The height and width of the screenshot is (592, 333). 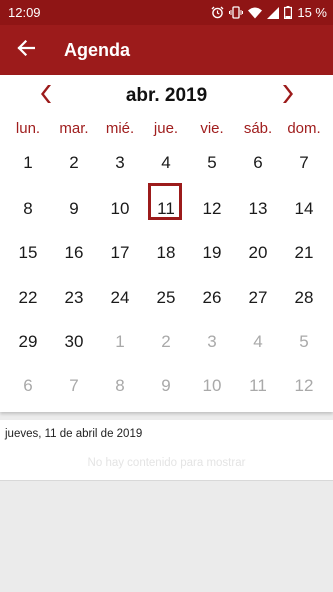 What do you see at coordinates (166, 163) in the screenshot?
I see `calendar-day: 4` at bounding box center [166, 163].